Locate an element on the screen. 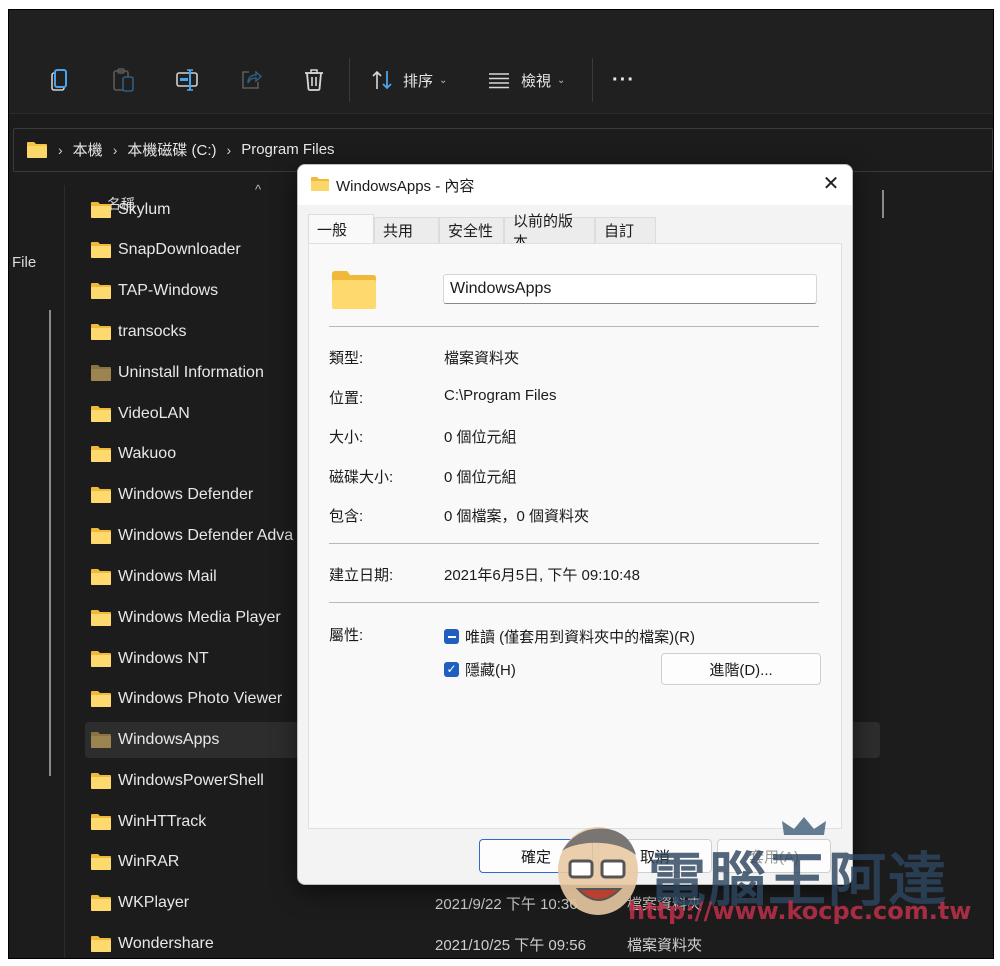 Image resolution: width=1000 pixels, height=966 pixels. pane-divider is located at coordinates (64, 571).